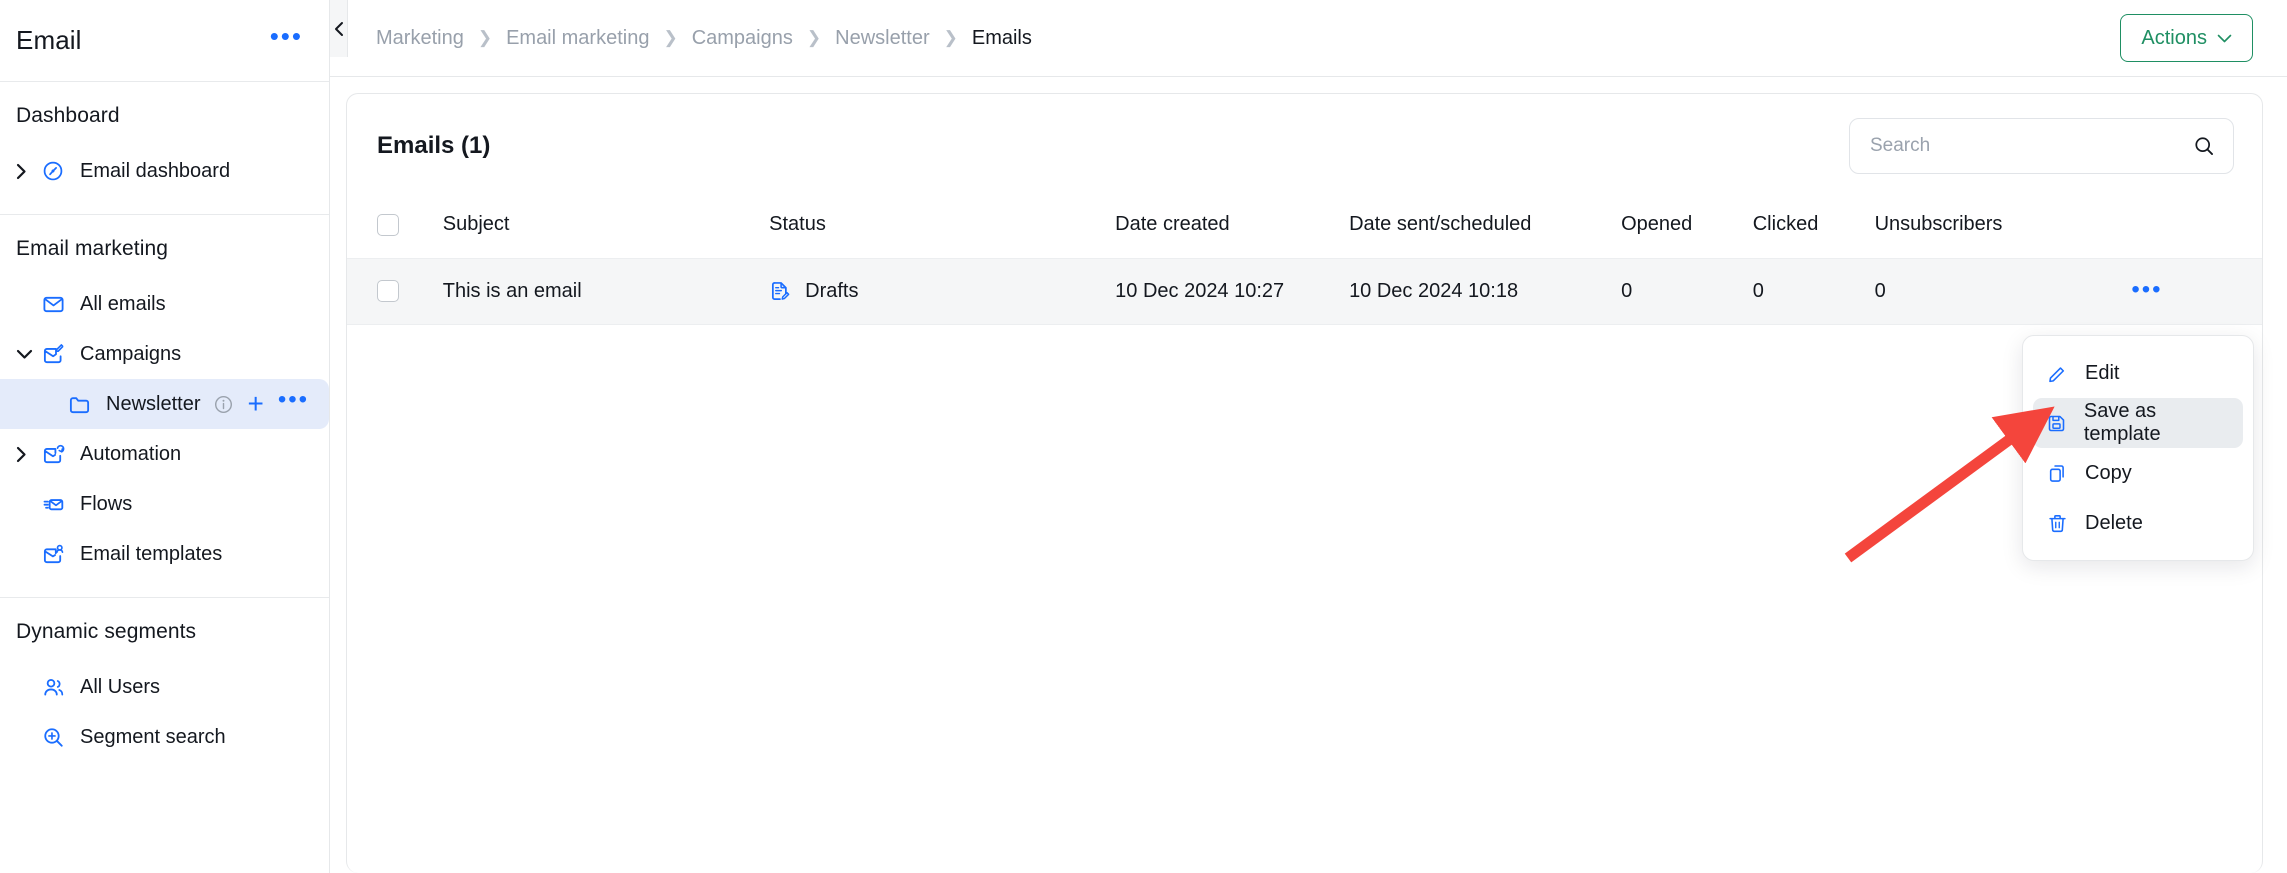  Describe the element at coordinates (2146, 290) in the screenshot. I see `row-actions-ellipsis-icon: •••` at that location.